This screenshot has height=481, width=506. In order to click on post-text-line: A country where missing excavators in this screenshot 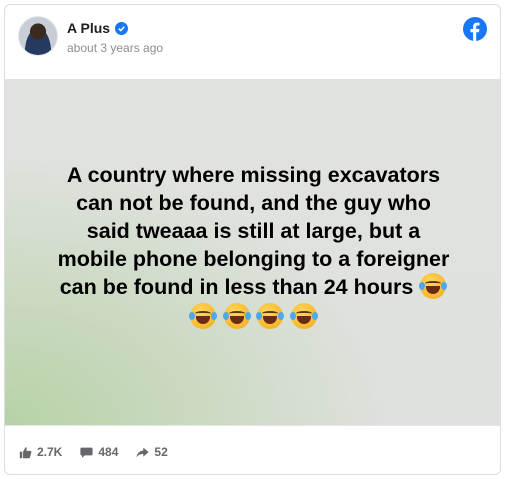, I will do `click(253, 175)`.